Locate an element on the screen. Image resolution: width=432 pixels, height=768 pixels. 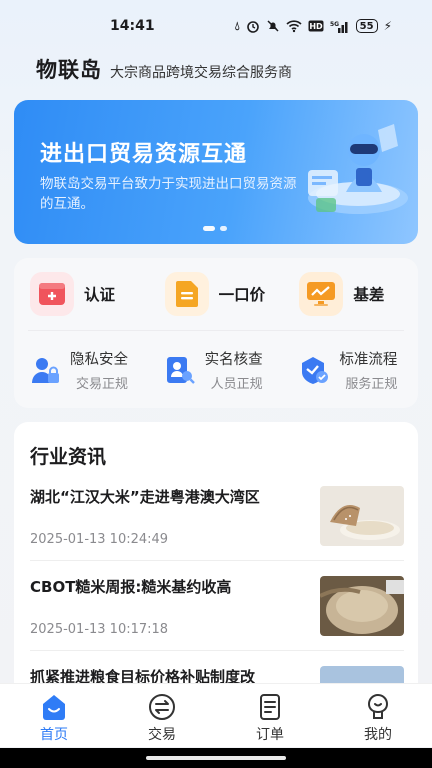
battery-icon: 55 is located at coordinates (366, 26).